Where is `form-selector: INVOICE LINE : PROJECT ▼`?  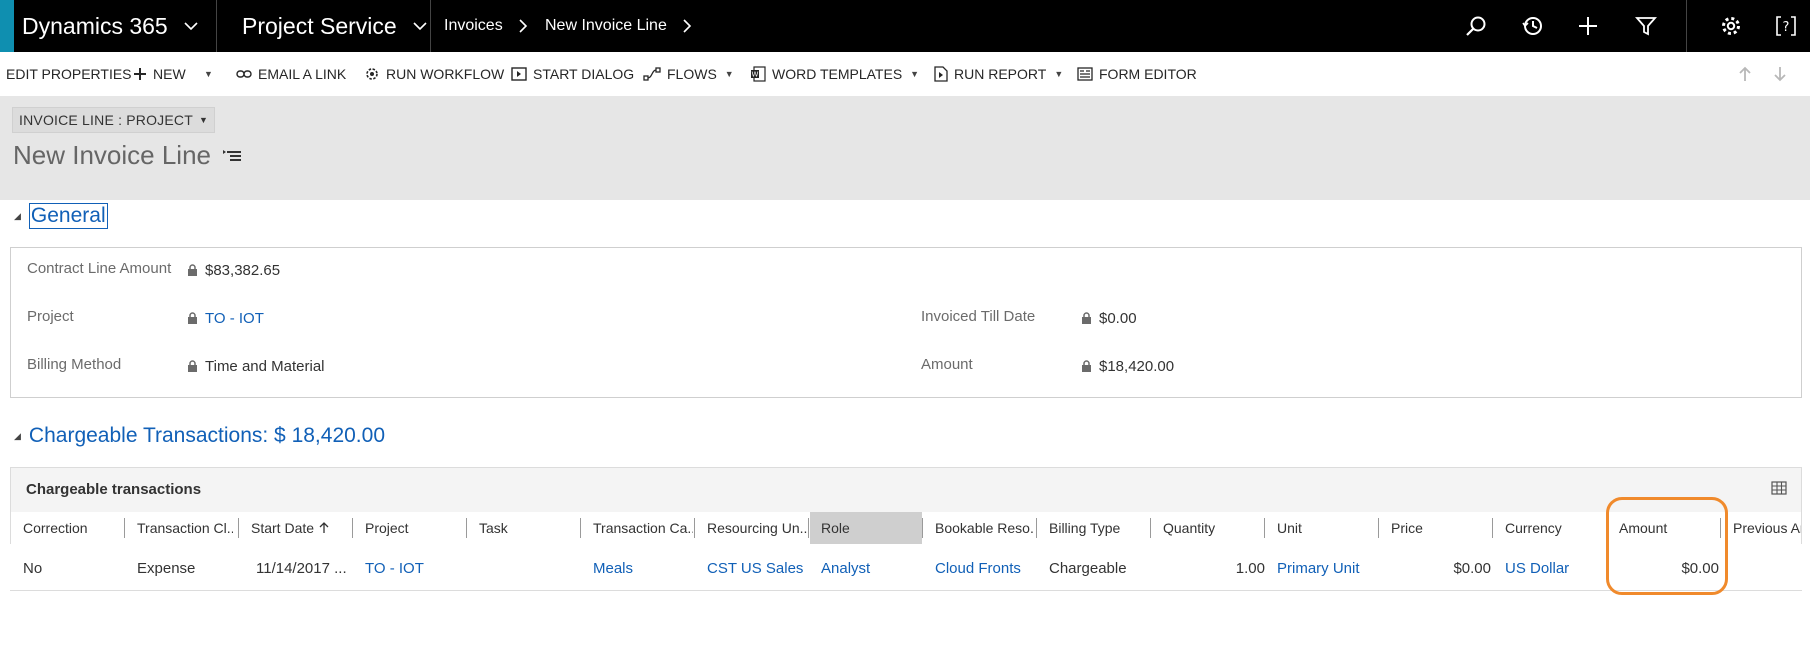 form-selector: INVOICE LINE : PROJECT ▼ is located at coordinates (114, 120).